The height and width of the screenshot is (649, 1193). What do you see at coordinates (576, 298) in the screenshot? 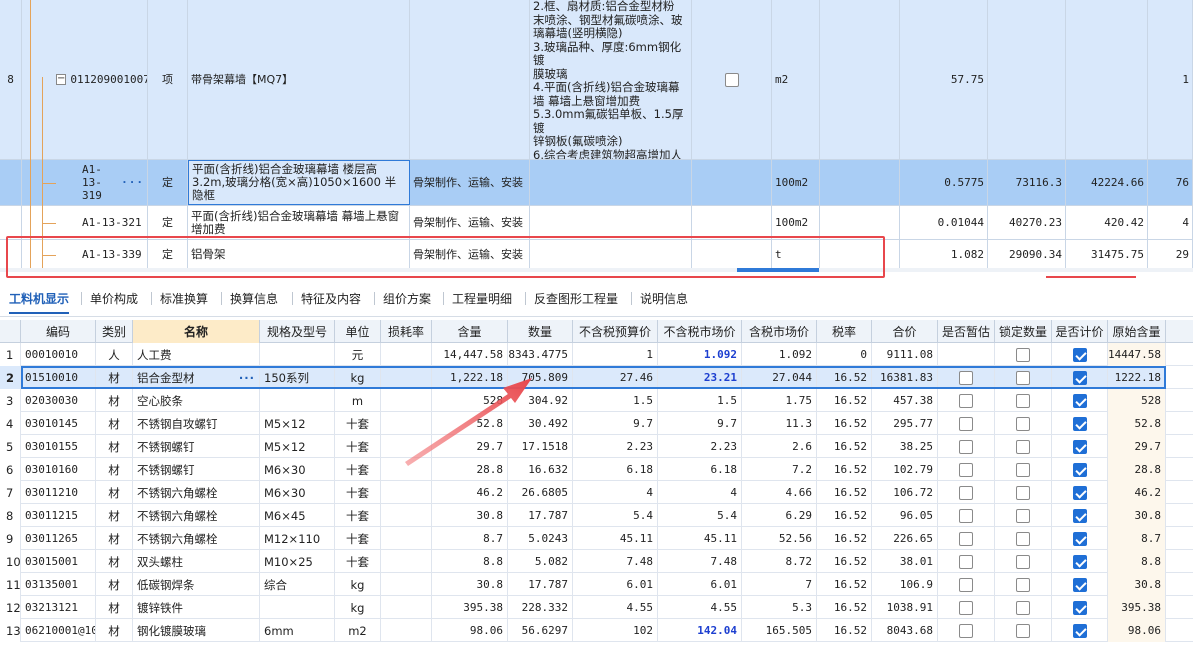
I see `tab-8: 反查图形工程量` at bounding box center [576, 298].